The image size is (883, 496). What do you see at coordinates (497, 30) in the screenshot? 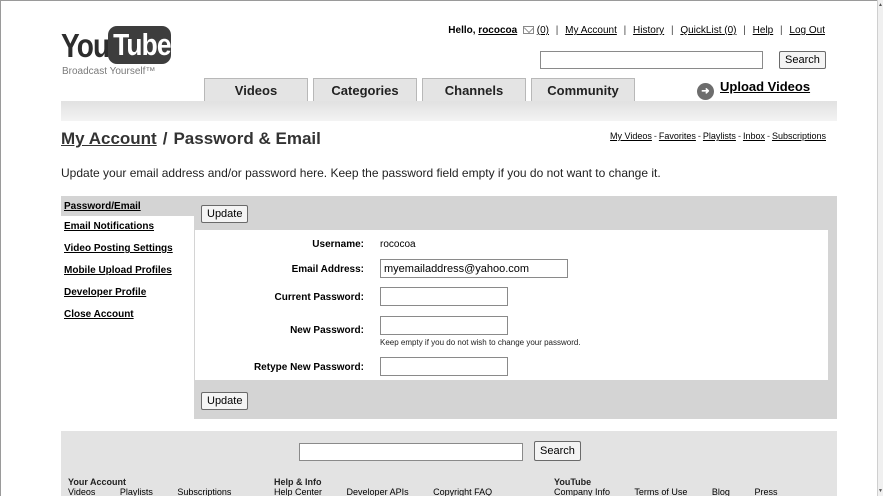
I see `username-link: rococoa` at bounding box center [497, 30].